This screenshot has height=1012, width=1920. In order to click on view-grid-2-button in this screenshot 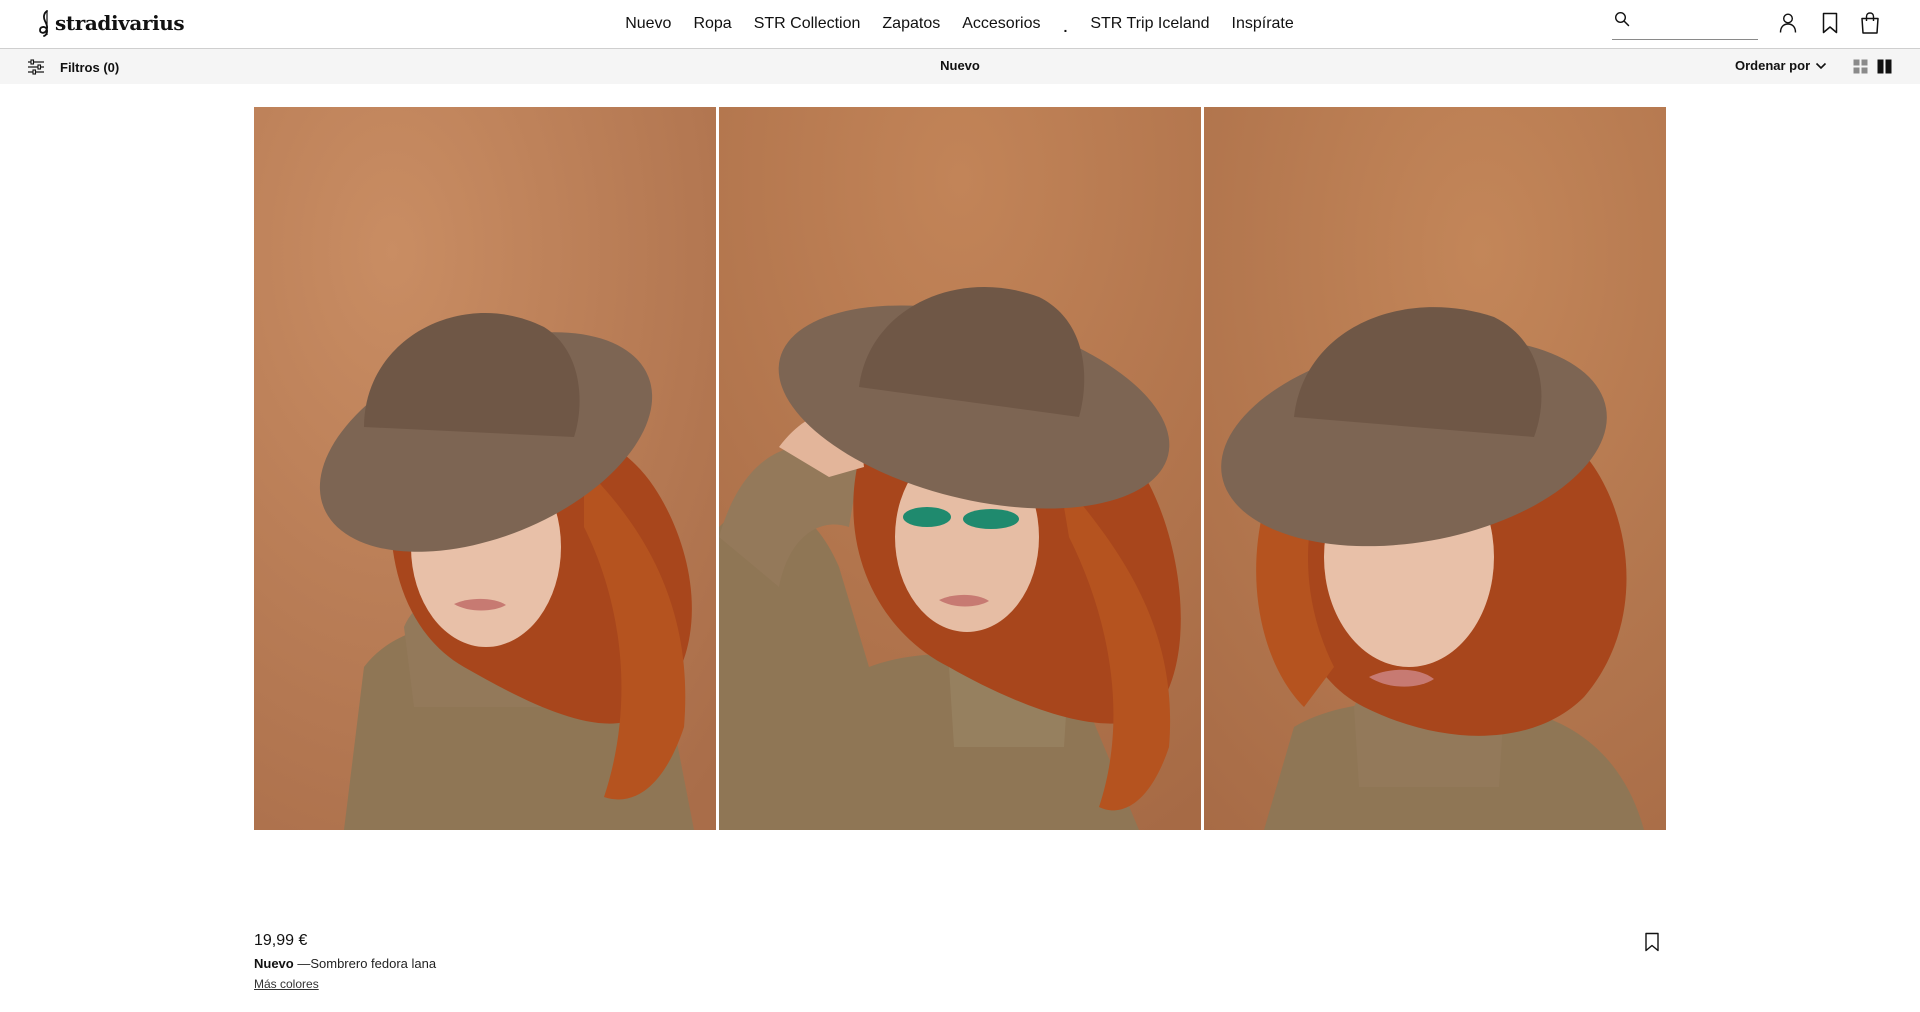, I will do `click(1884, 66)`.